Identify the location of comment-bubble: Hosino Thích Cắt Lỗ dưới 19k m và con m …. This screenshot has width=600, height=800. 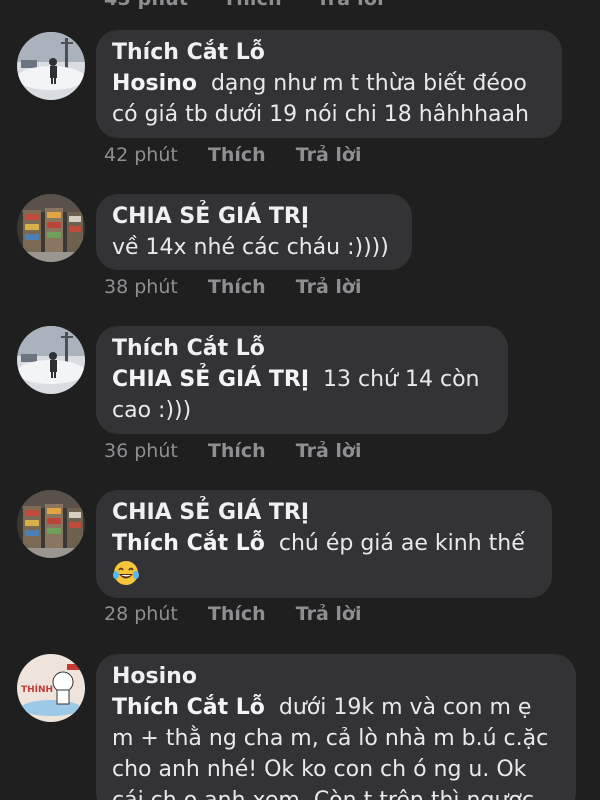
(336, 727).